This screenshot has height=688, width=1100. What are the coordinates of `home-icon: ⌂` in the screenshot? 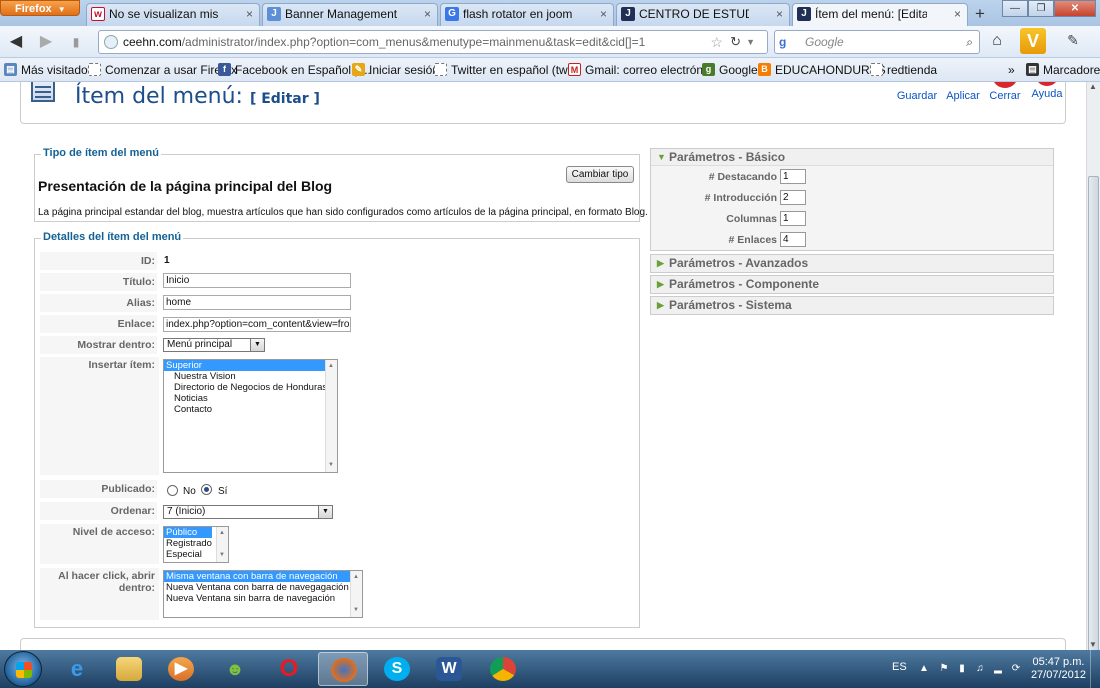 It's located at (997, 42).